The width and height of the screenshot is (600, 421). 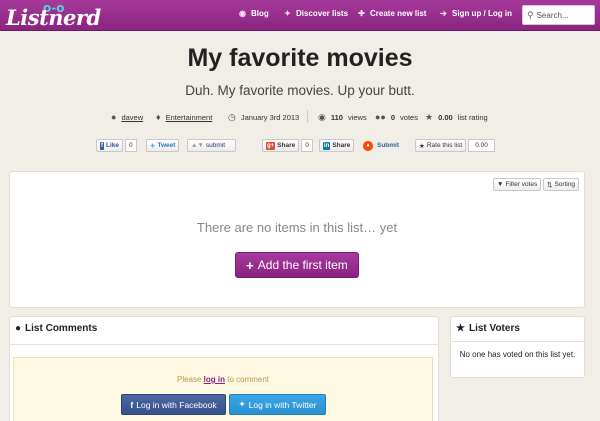 What do you see at coordinates (250, 265) in the screenshot?
I see `plus-icon: +` at bounding box center [250, 265].